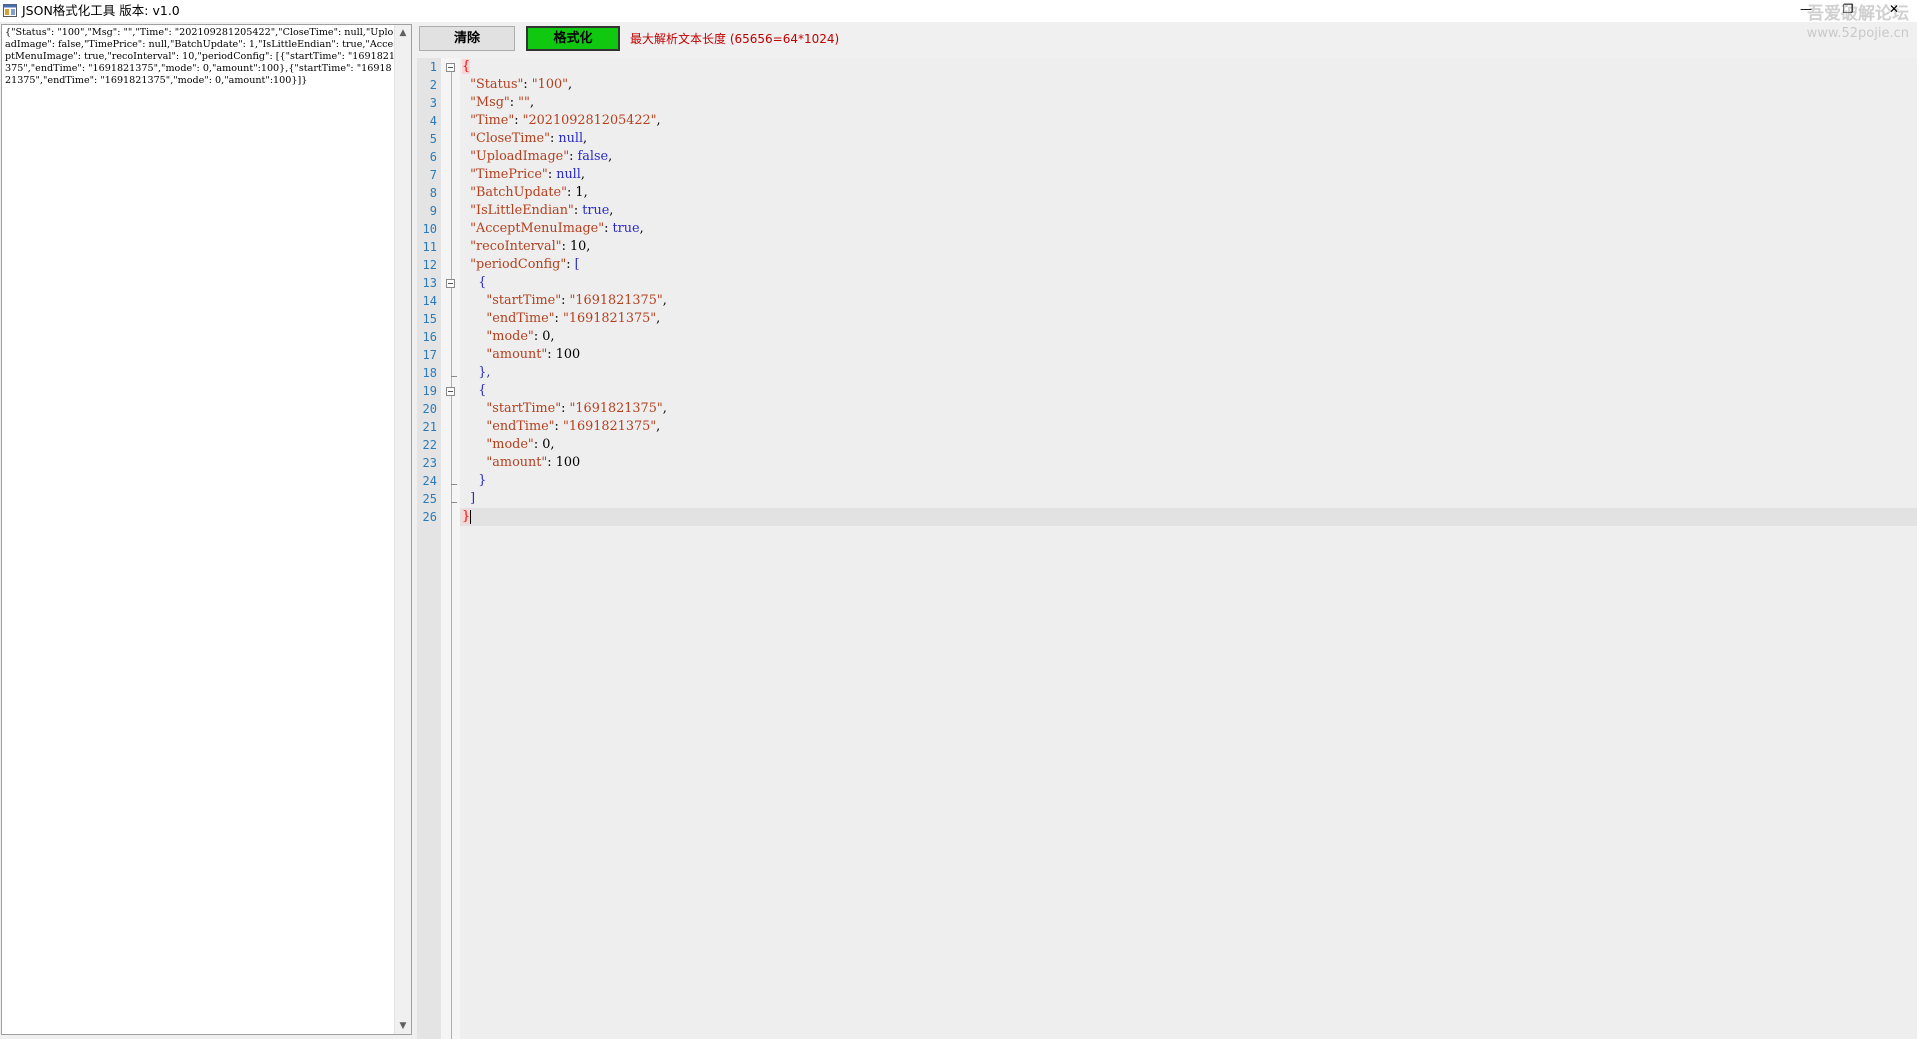 The height and width of the screenshot is (1039, 1917). I want to click on json-key: "AcceptMenuImage", so click(537, 228).